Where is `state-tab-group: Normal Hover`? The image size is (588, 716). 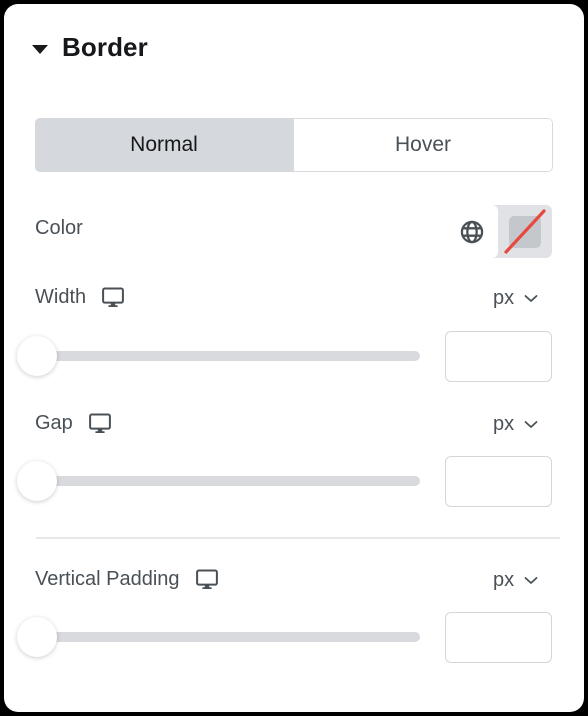
state-tab-group: Normal Hover is located at coordinates (294, 145).